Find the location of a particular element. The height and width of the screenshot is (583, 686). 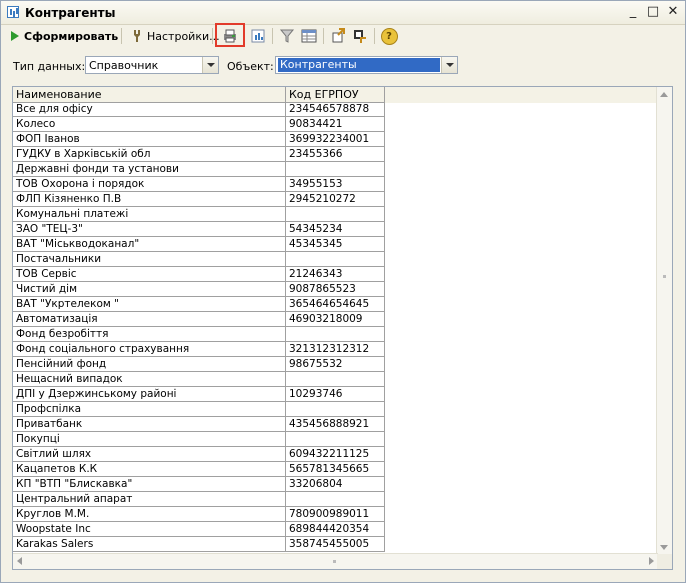

scroll-right-icon is located at coordinates (651, 561).